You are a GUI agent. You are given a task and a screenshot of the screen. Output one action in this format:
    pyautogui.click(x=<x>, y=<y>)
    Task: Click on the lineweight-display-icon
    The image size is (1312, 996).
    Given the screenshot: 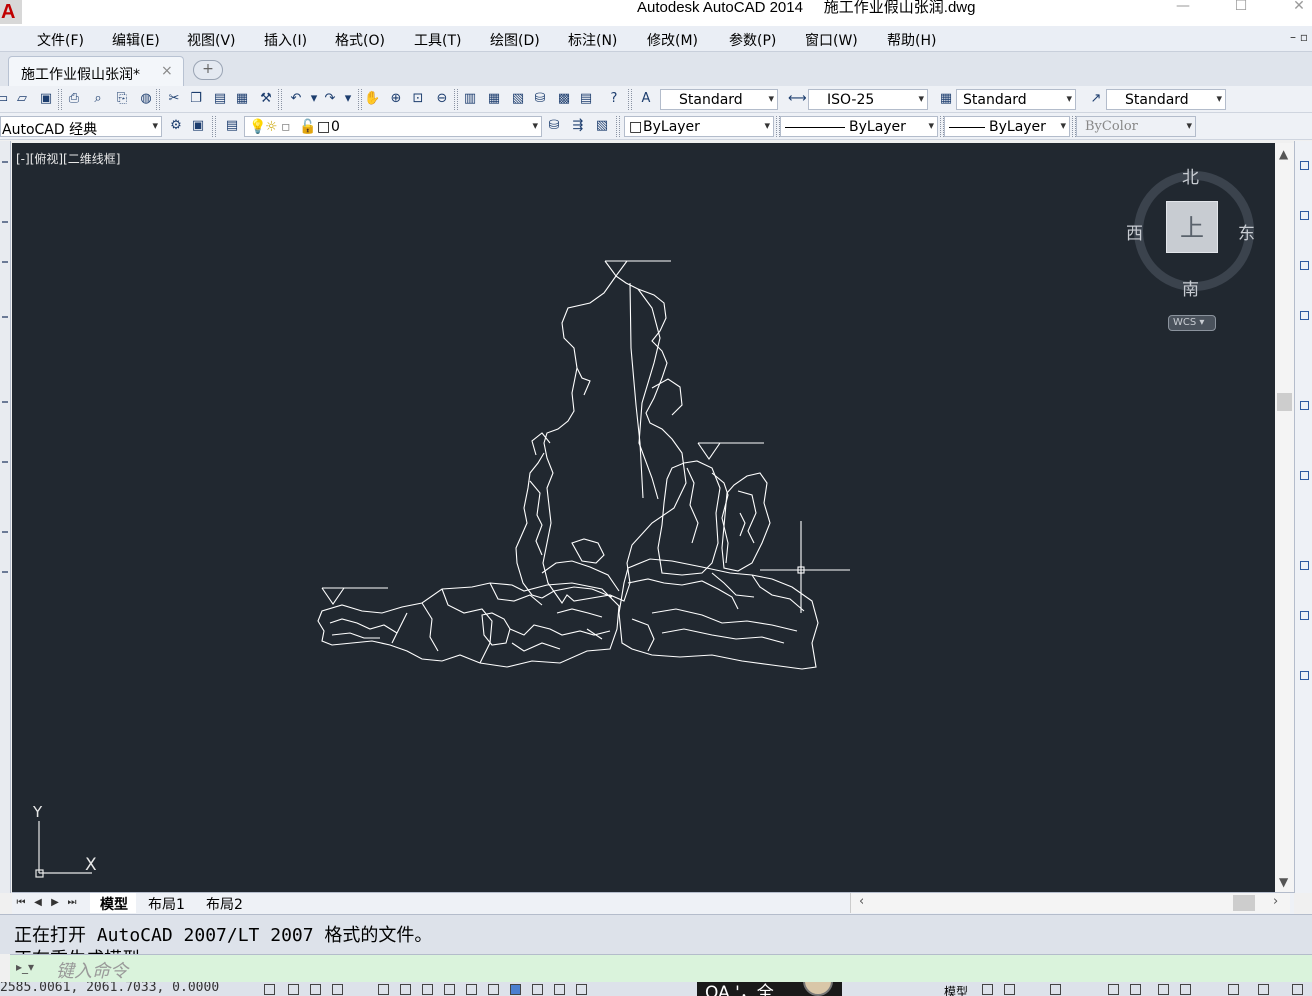 What is the action you would take?
    pyautogui.click(x=515, y=989)
    